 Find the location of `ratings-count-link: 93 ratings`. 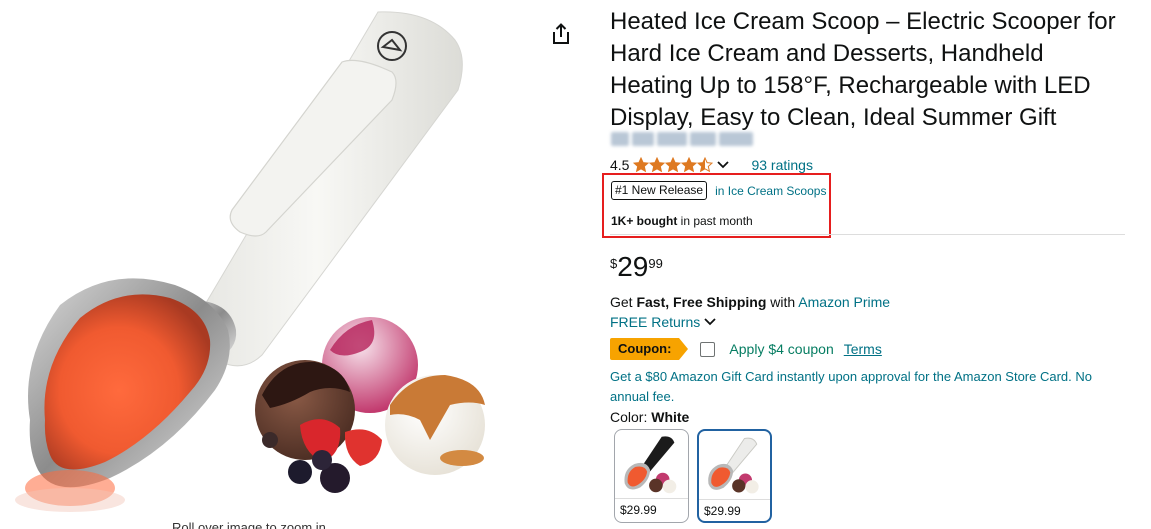

ratings-count-link: 93 ratings is located at coordinates (781, 165).